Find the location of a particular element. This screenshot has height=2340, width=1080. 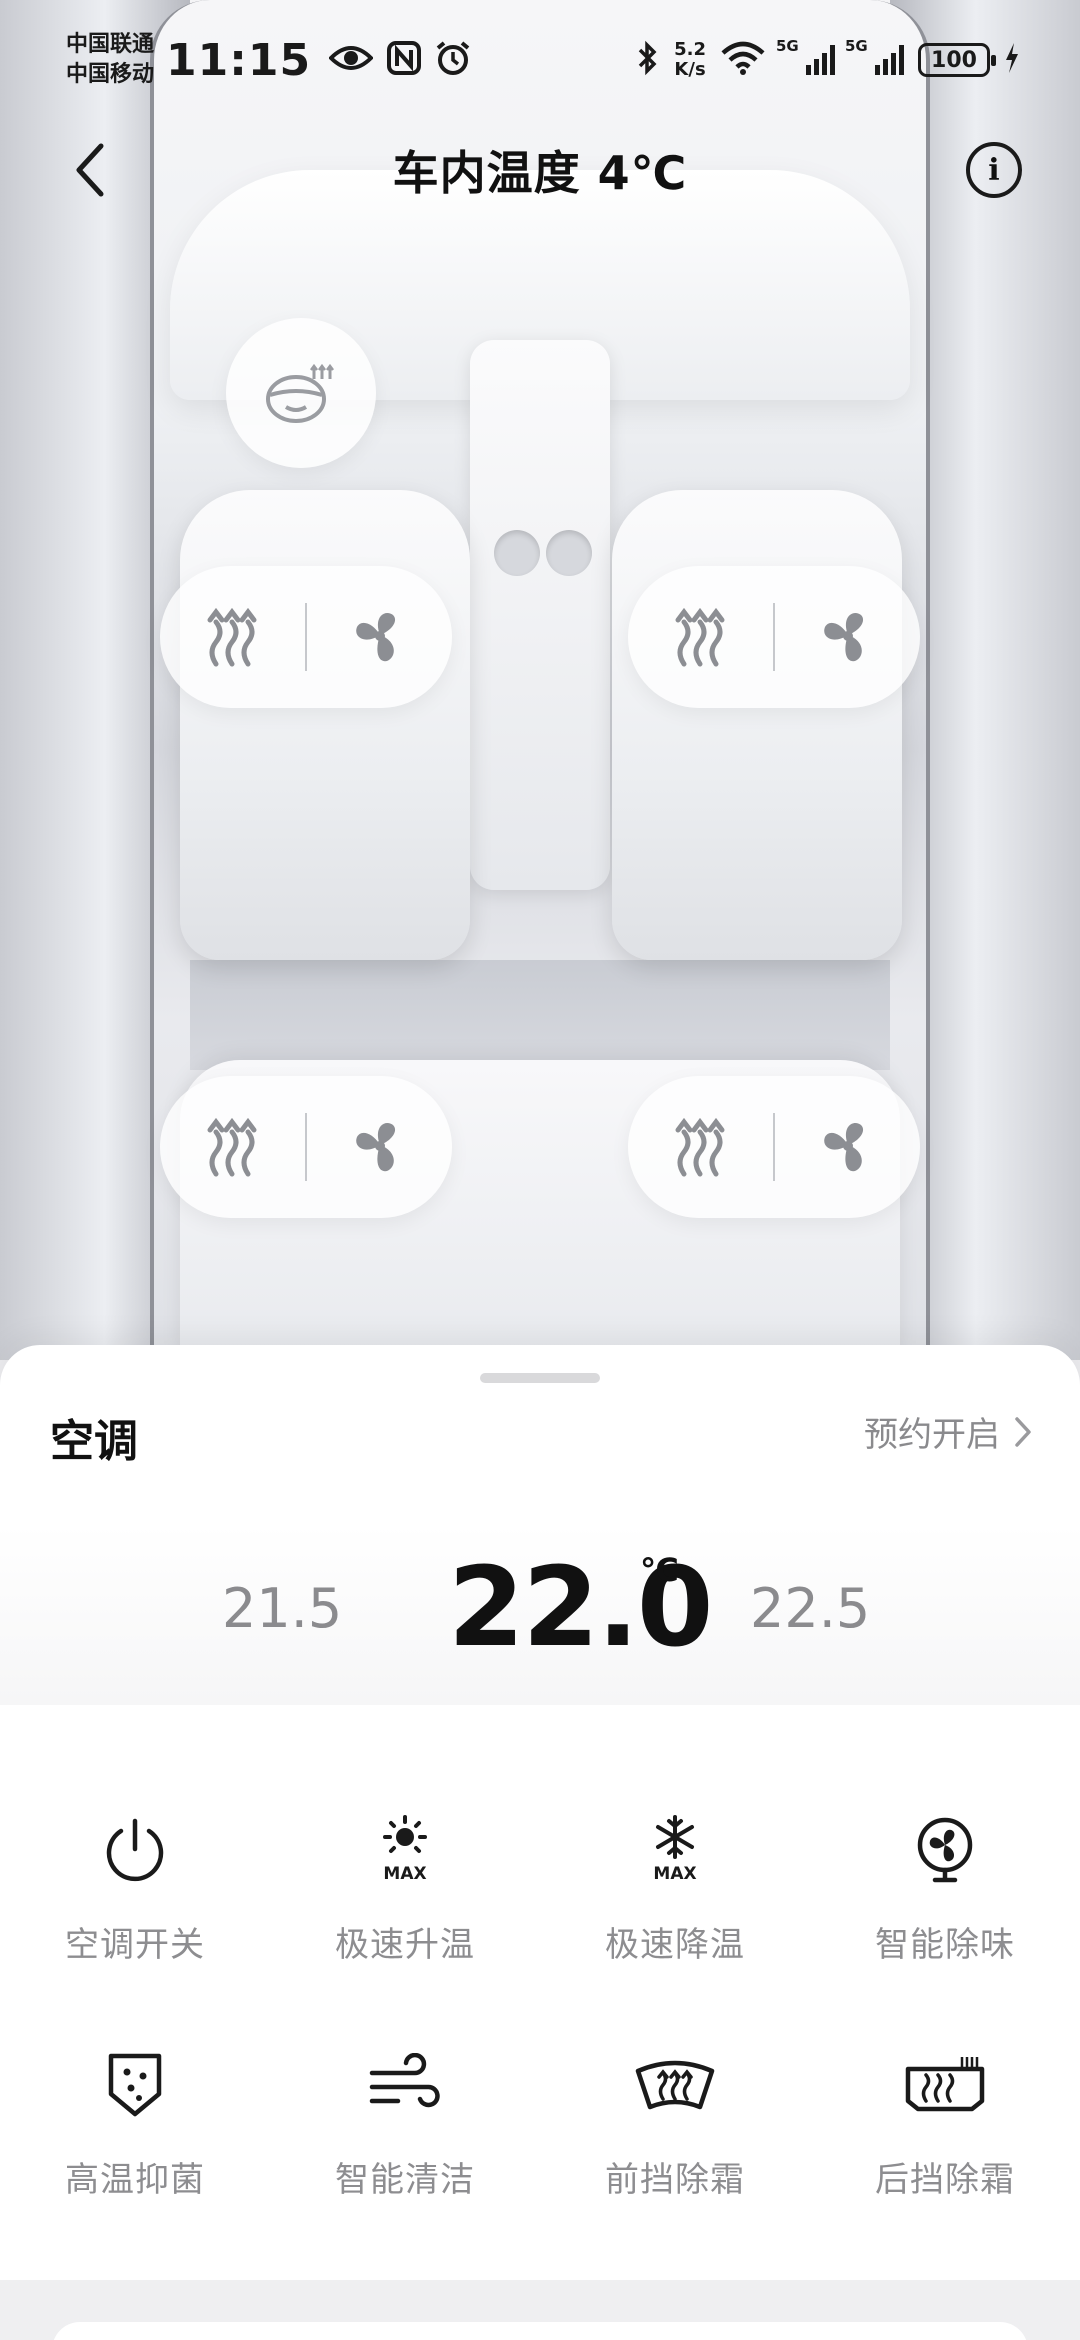

eye-icon is located at coordinates (351, 60).